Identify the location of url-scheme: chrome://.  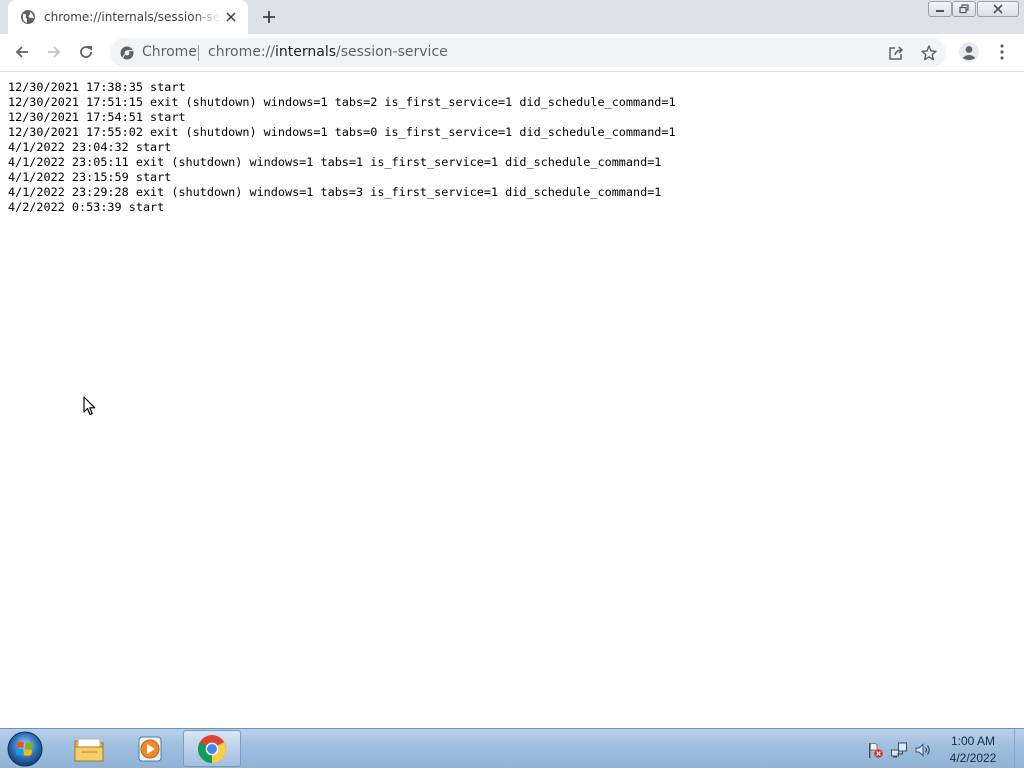
(241, 52).